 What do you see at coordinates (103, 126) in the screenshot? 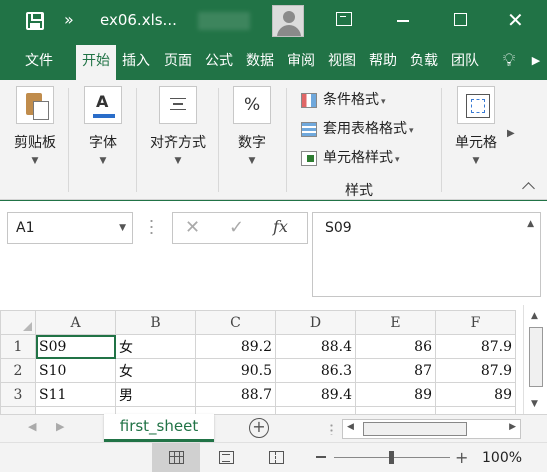
I see `font-group: A 字体 ▼` at bounding box center [103, 126].